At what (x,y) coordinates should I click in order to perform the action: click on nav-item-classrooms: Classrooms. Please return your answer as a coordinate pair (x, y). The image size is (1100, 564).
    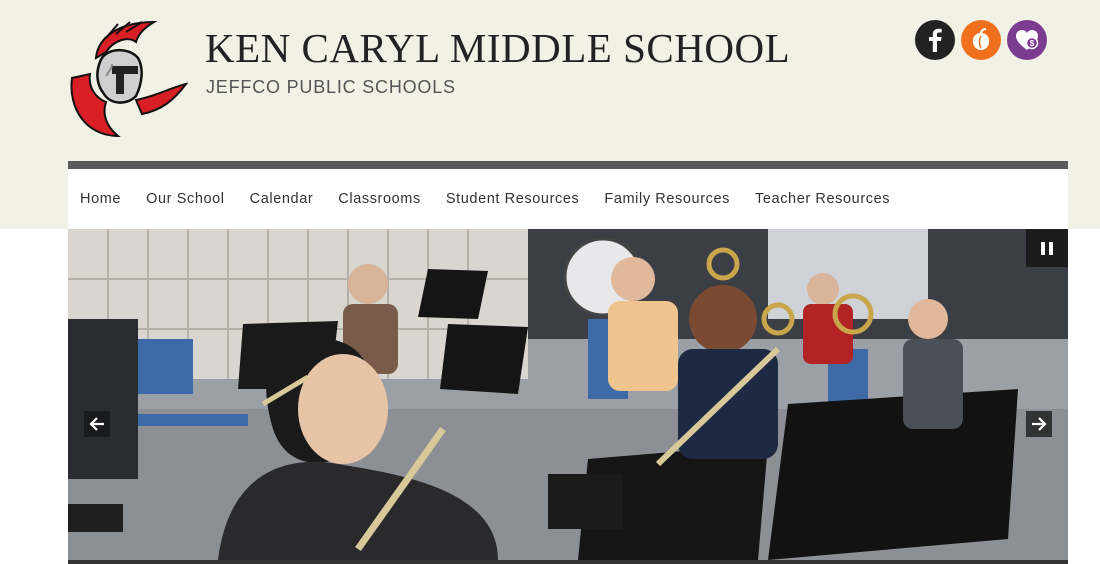
    Looking at the image, I should click on (379, 199).